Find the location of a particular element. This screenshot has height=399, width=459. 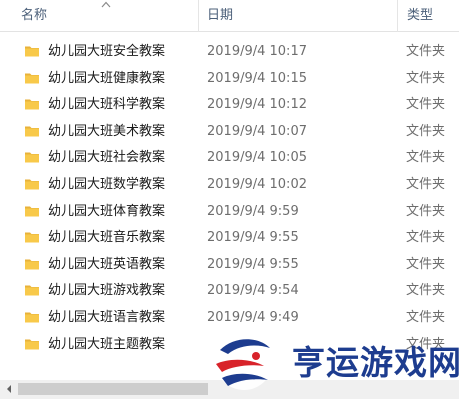

file-name: 幼儿园大班健康教案 is located at coordinates (106, 79).